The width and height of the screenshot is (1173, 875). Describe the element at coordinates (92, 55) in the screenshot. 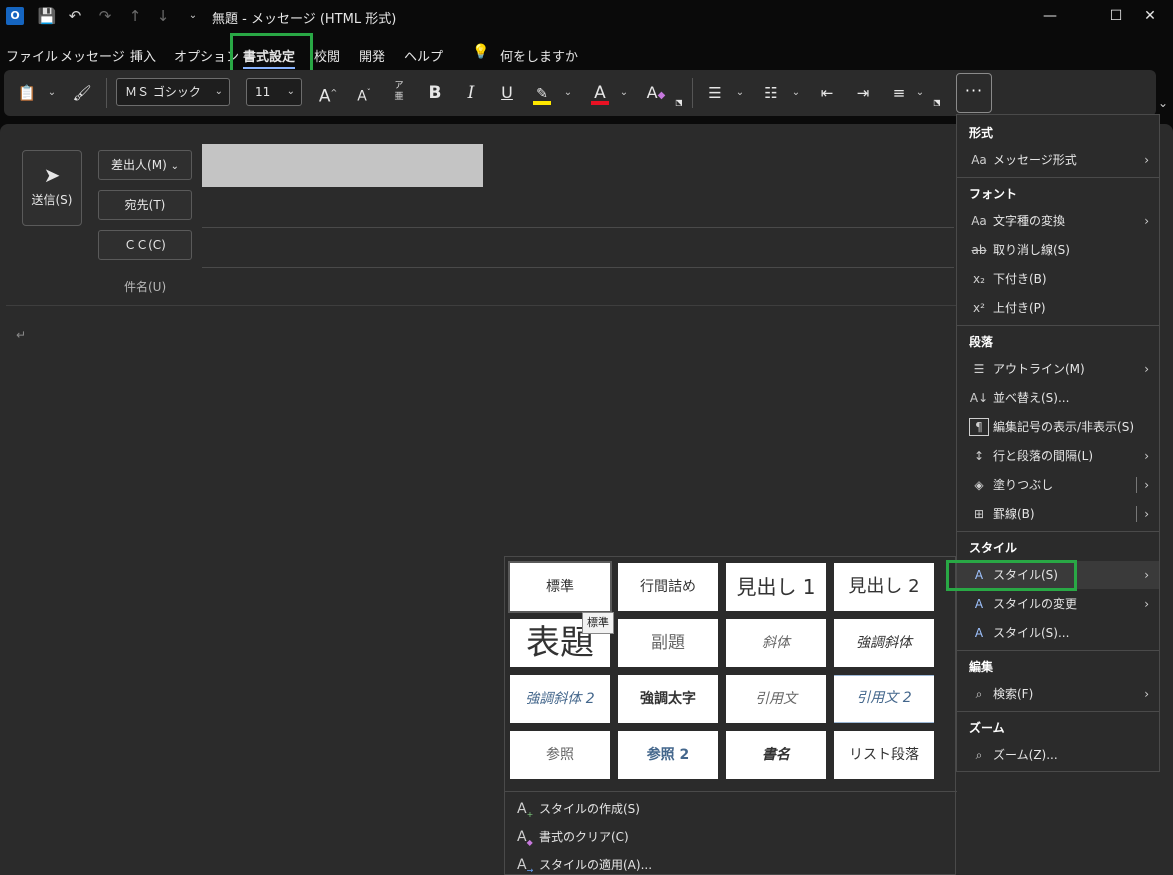

I see `tab-message: メッセージ` at that location.